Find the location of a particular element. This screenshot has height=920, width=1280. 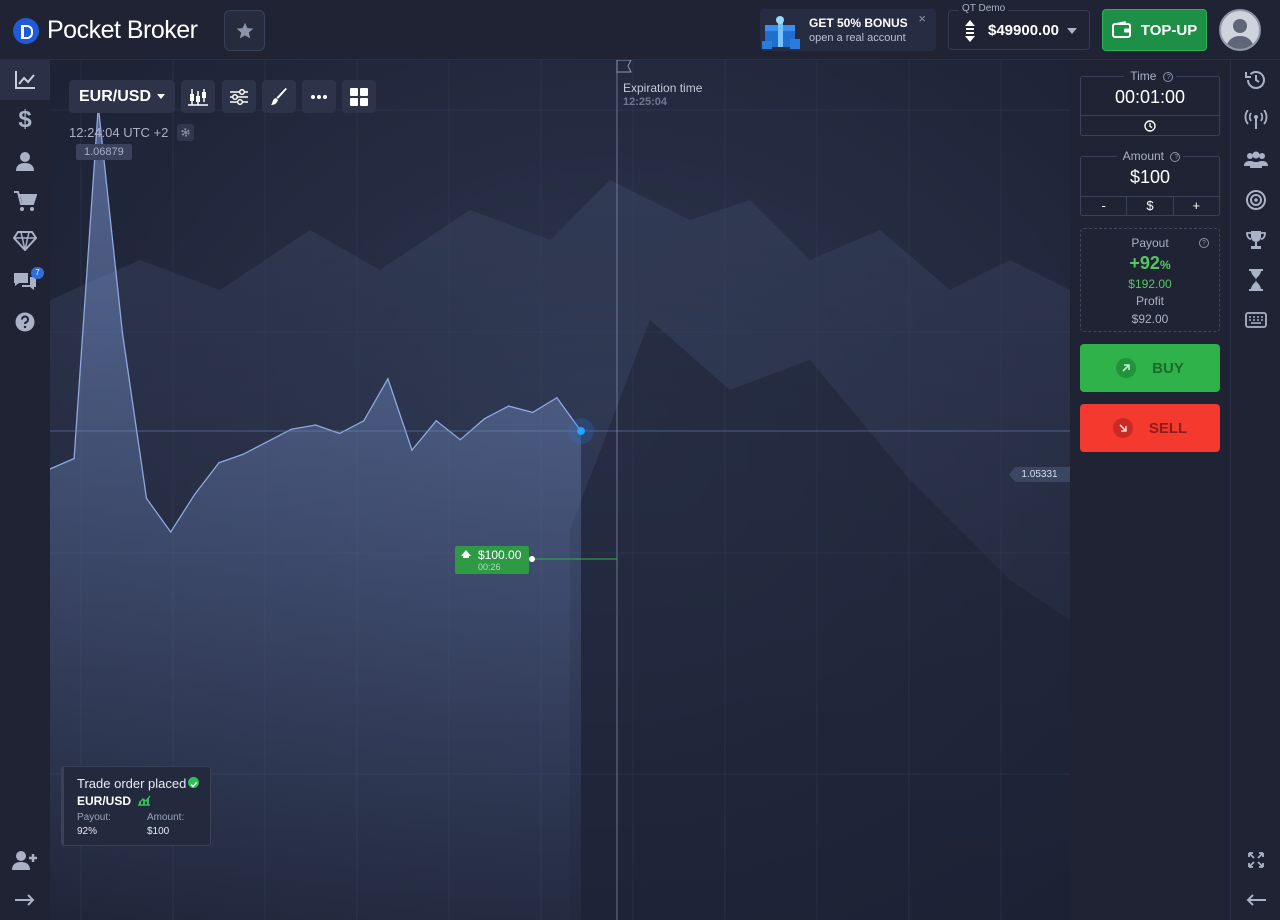

signals-button is located at coordinates (1255, 120).